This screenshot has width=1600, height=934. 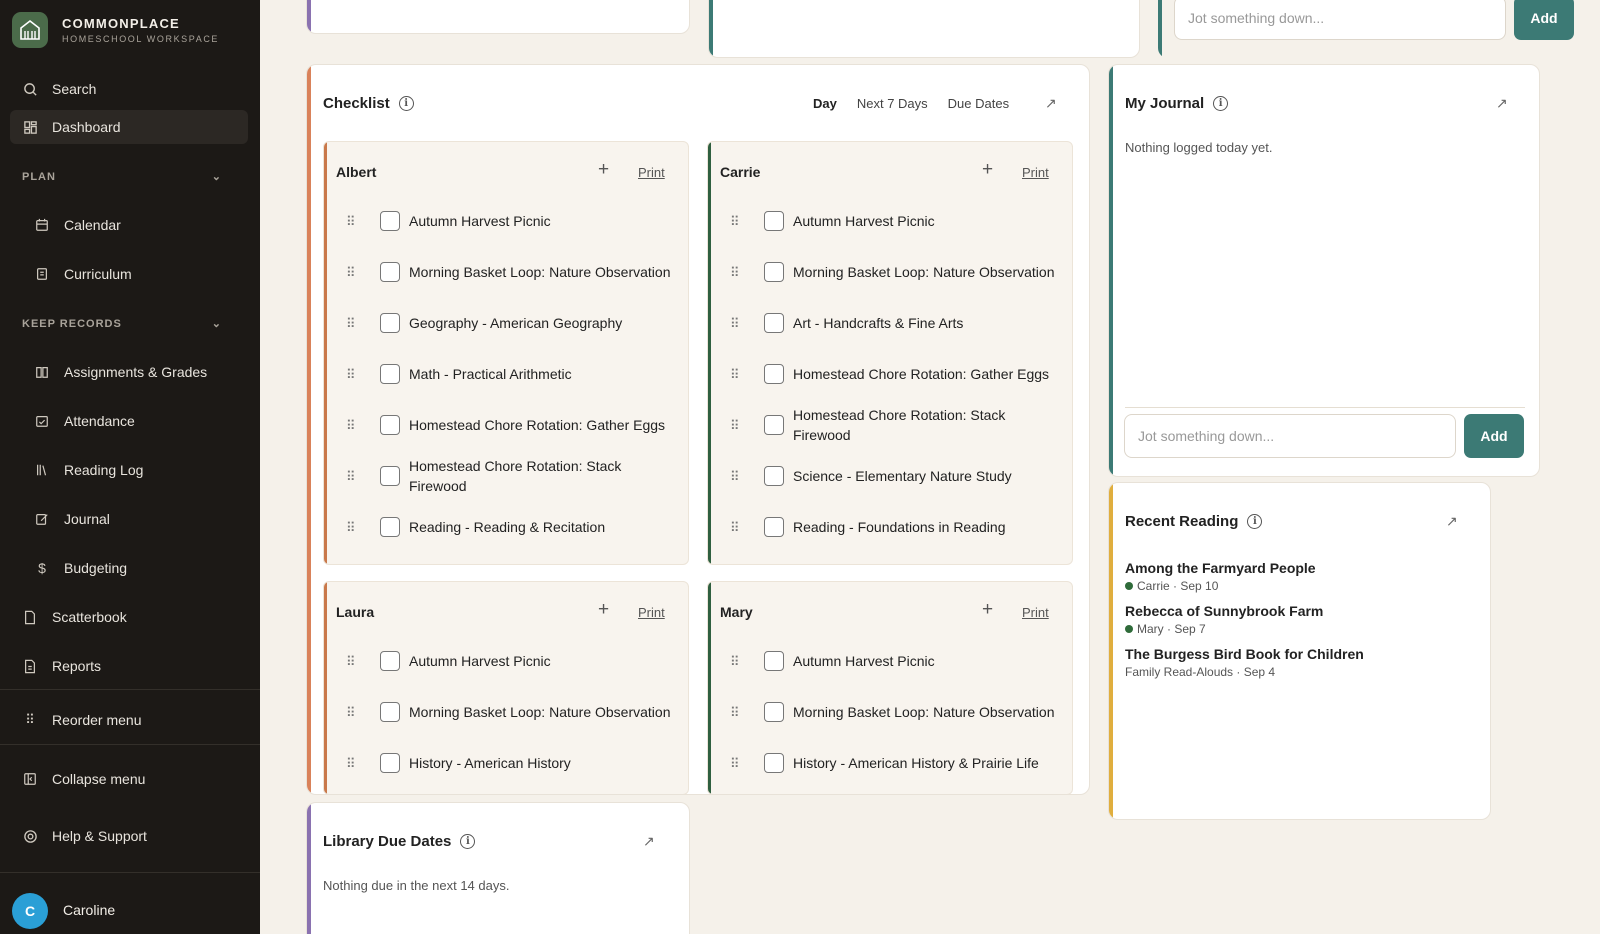 What do you see at coordinates (122, 177) in the screenshot?
I see `section-plan-toggle: PLAN ⌄` at bounding box center [122, 177].